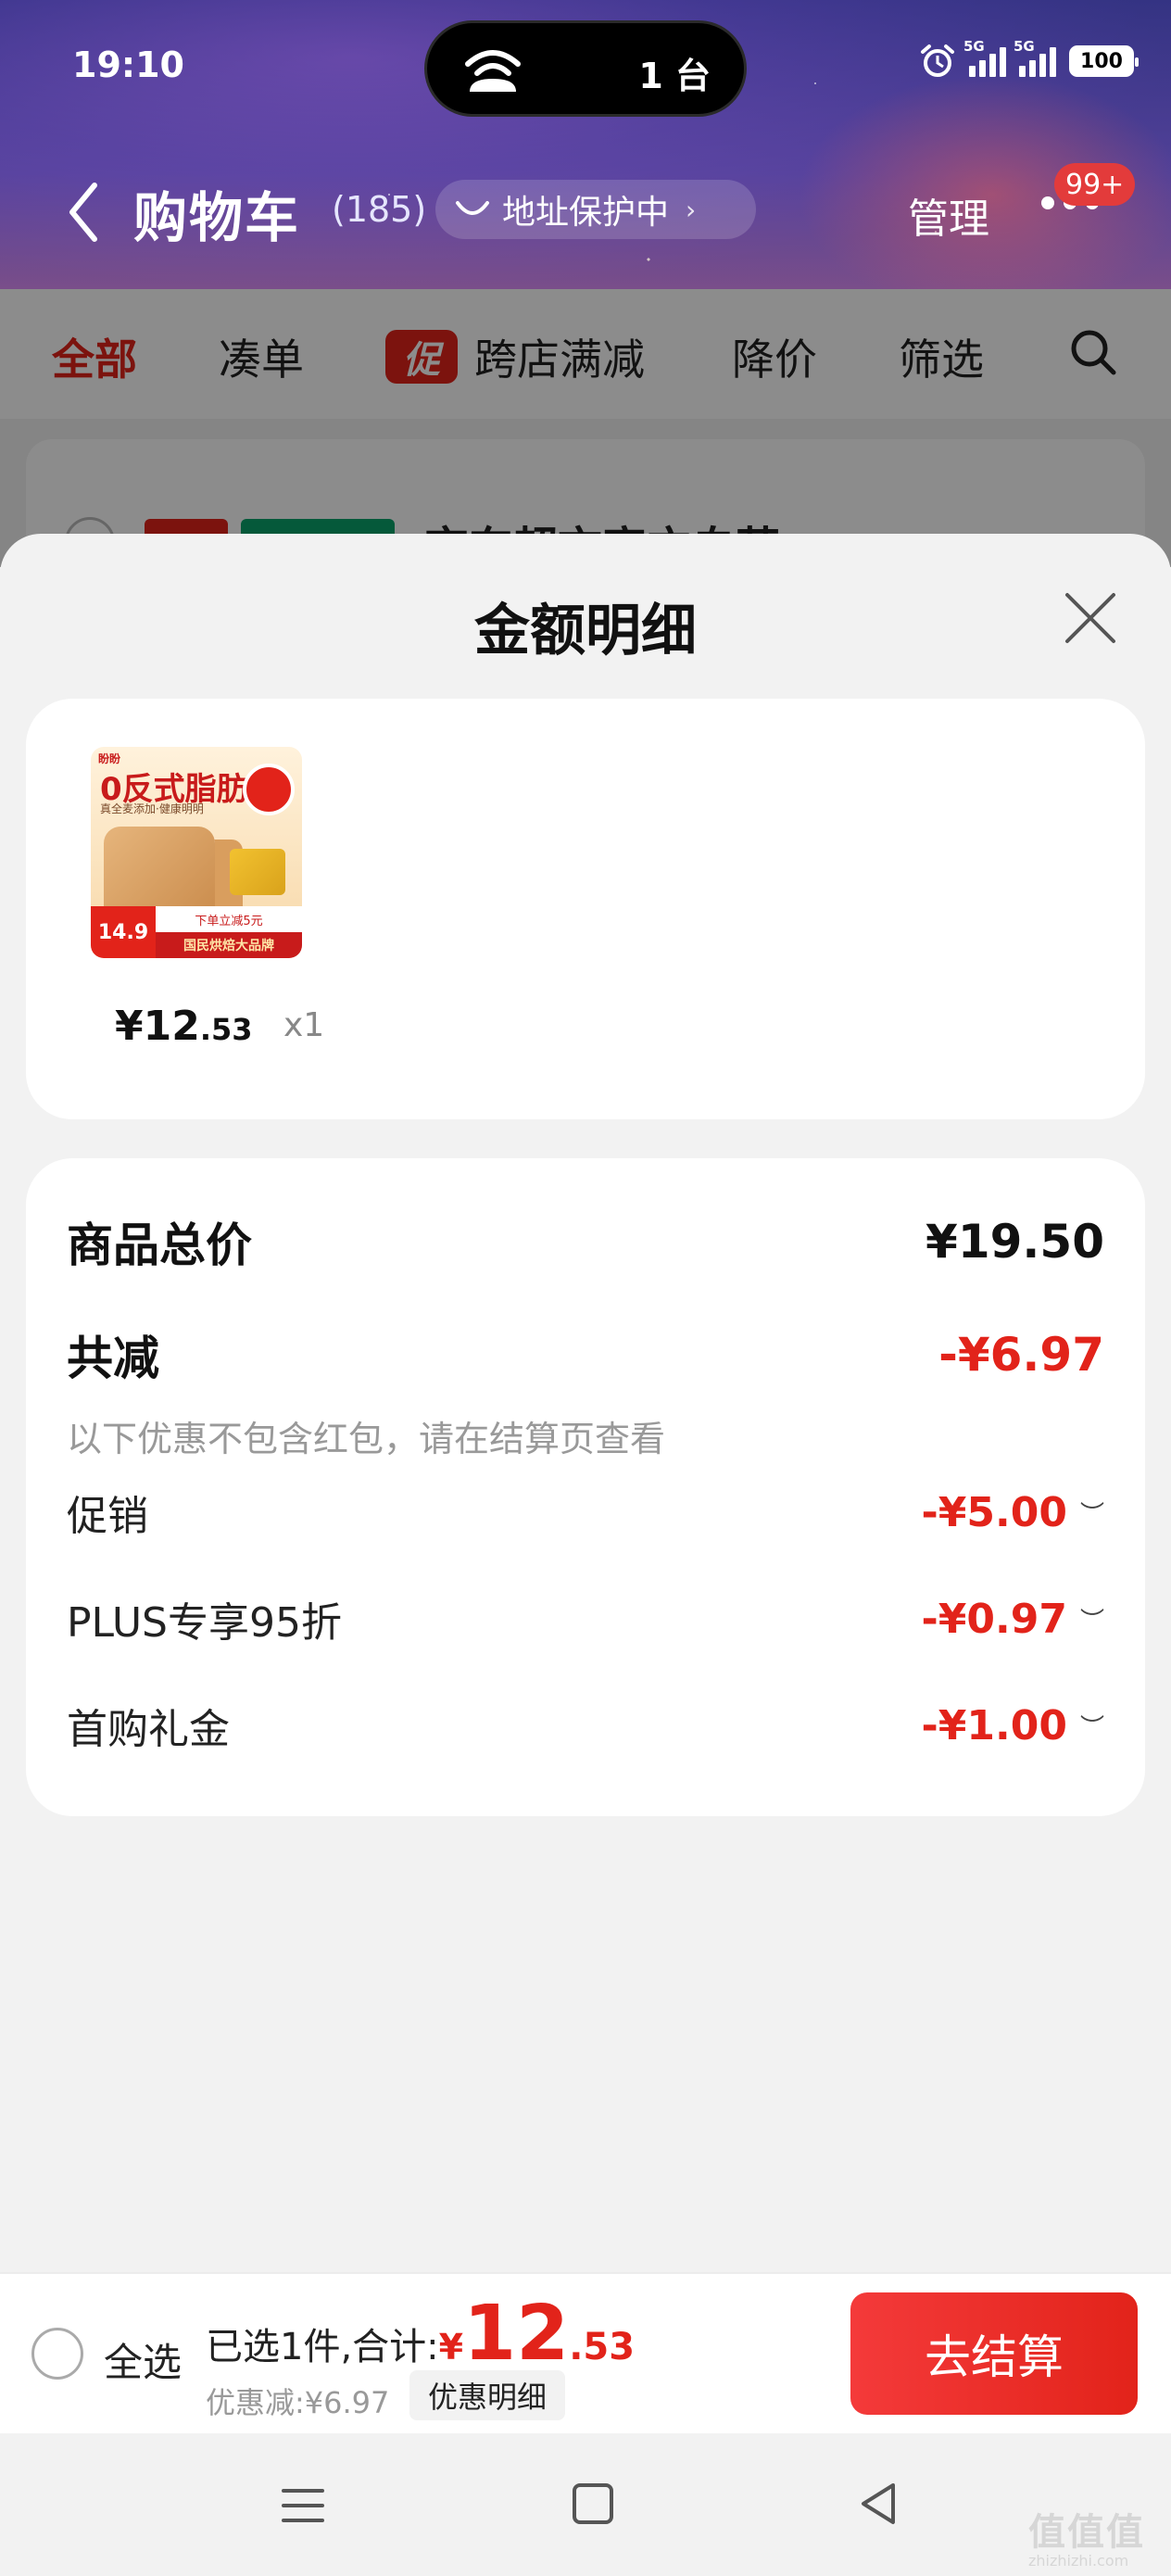 Image resolution: width=1171 pixels, height=2576 pixels. I want to click on product-quantity: x1, so click(304, 1025).